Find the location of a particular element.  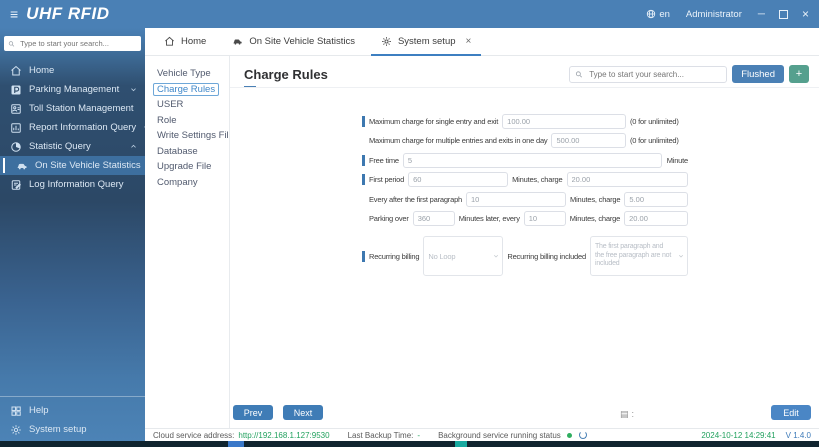

nav-item-label: USER is located at coordinates (170, 105).